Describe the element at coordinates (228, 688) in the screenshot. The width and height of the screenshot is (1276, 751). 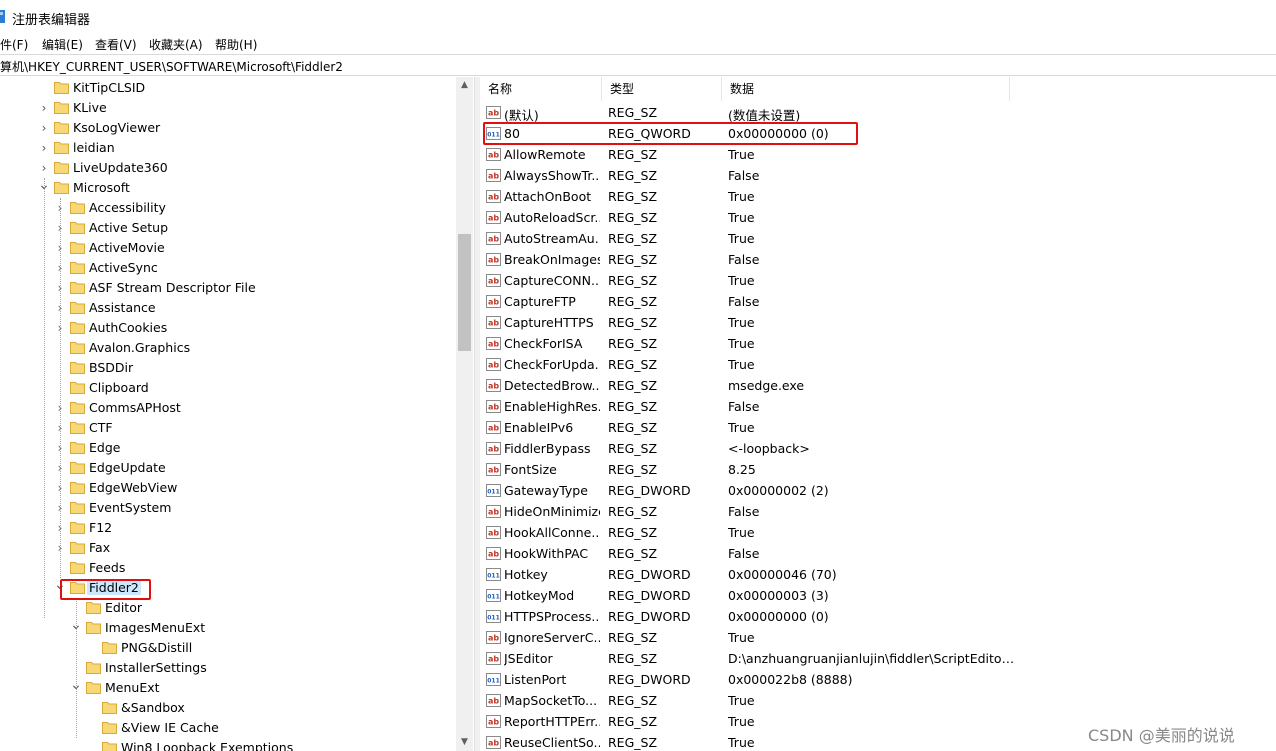
I see `tree-node: ⌄ MenuExt` at that location.